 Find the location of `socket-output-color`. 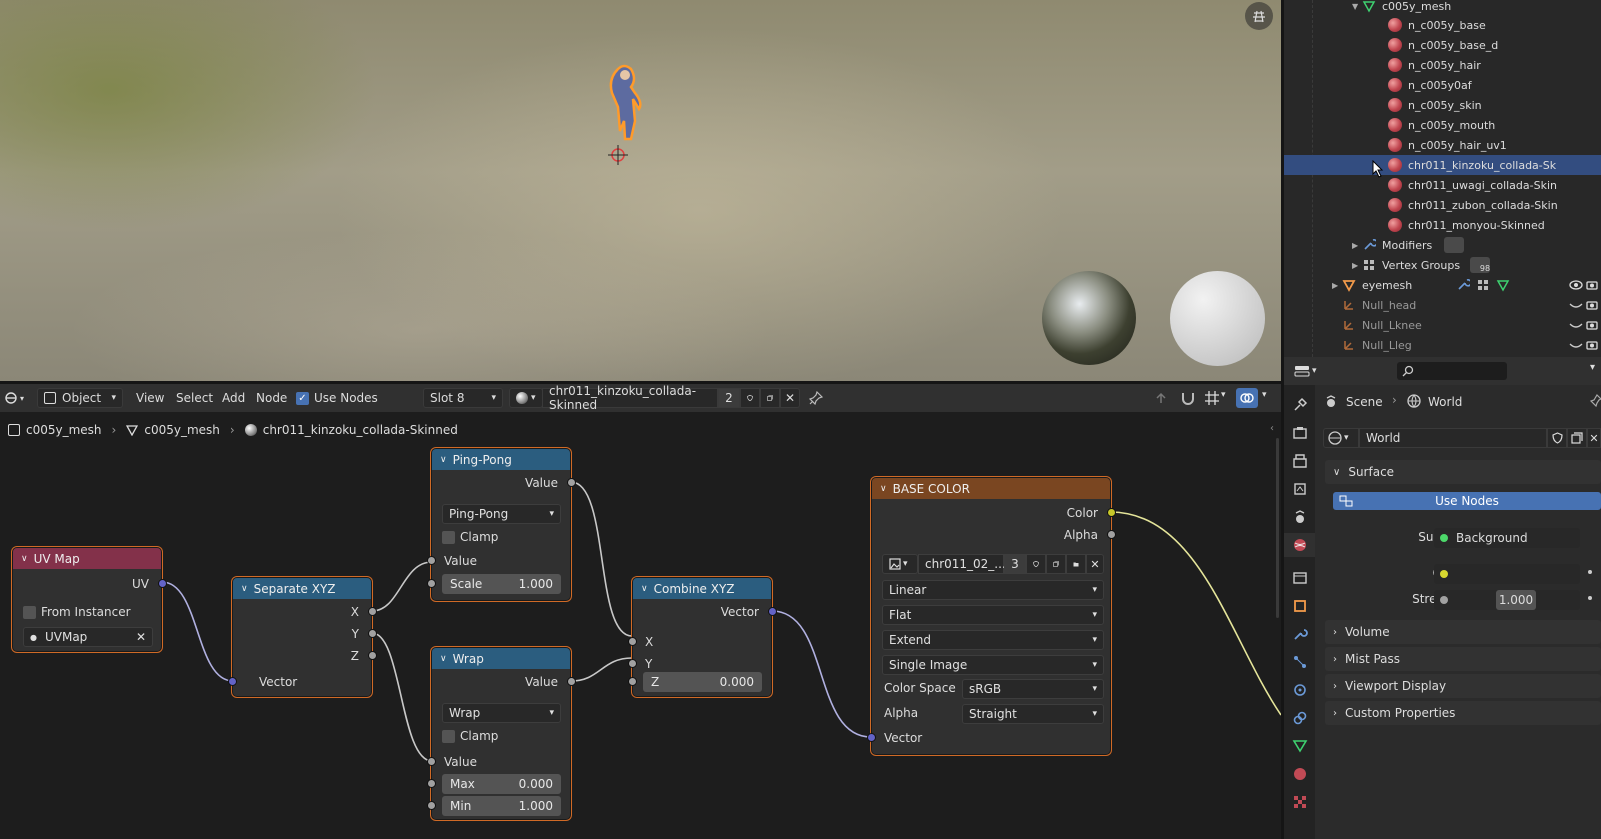

socket-output-color is located at coordinates (1111, 512).